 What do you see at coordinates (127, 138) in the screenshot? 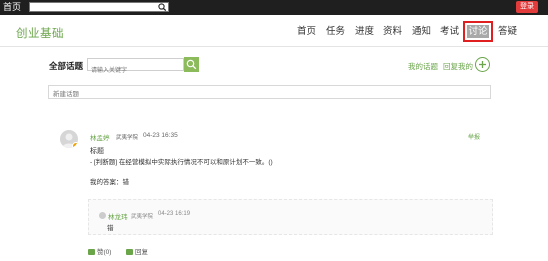
I see `post-school: 武夷学院` at bounding box center [127, 138].